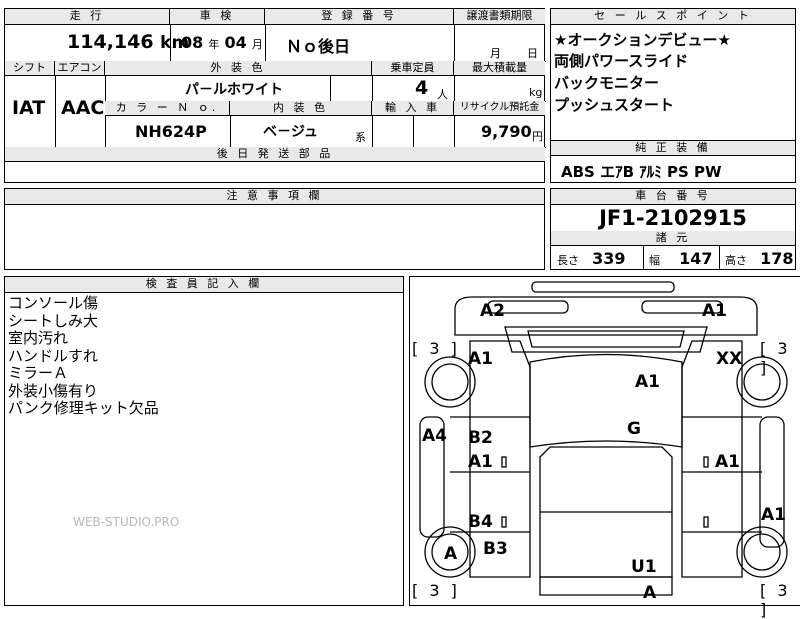 The width and height of the screenshot is (800, 619). Describe the element at coordinates (673, 238) in the screenshot. I see `specs-header: 諸 元` at that location.